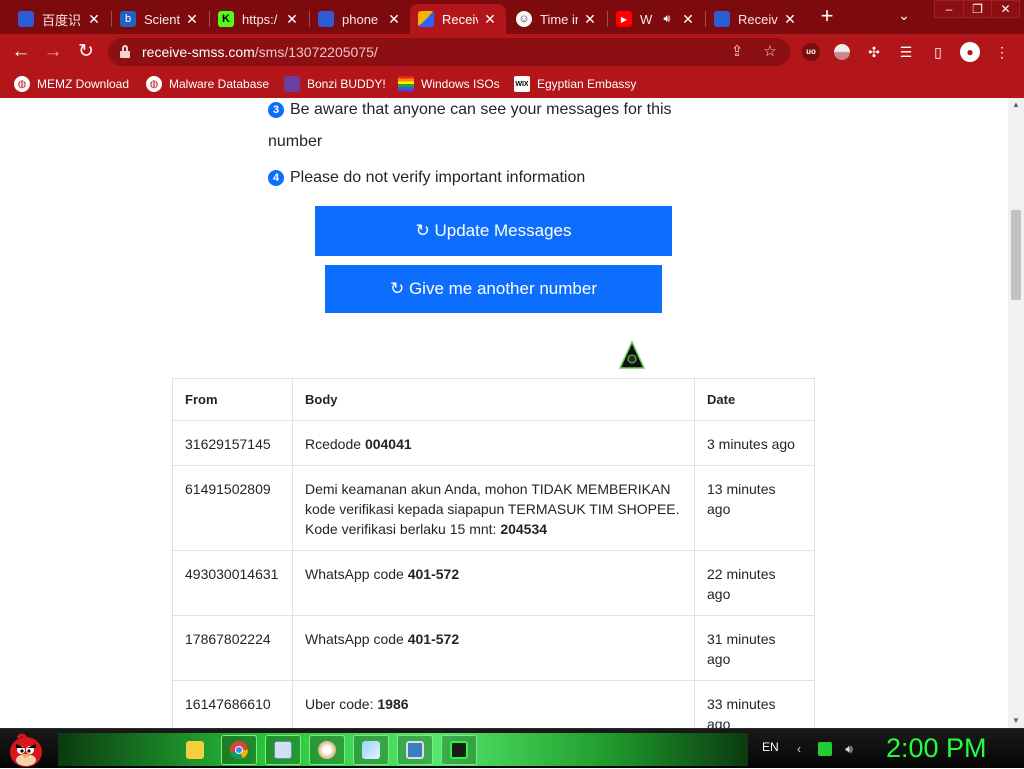 Image resolution: width=1024 pixels, height=769 pixels. I want to click on header-date: Date, so click(754, 399).